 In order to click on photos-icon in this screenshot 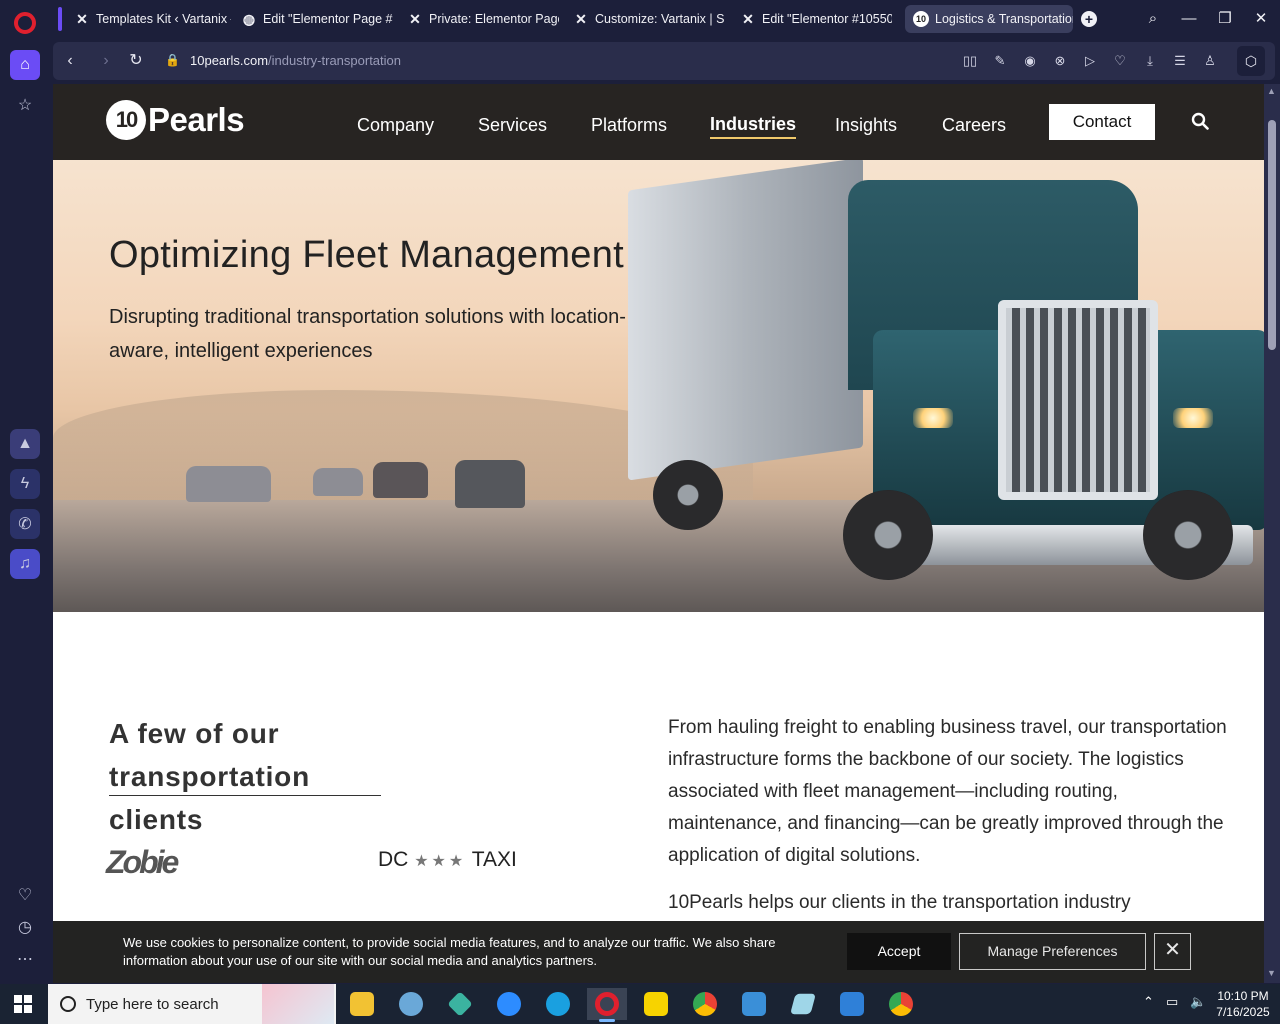, I will do `click(754, 1004)`.